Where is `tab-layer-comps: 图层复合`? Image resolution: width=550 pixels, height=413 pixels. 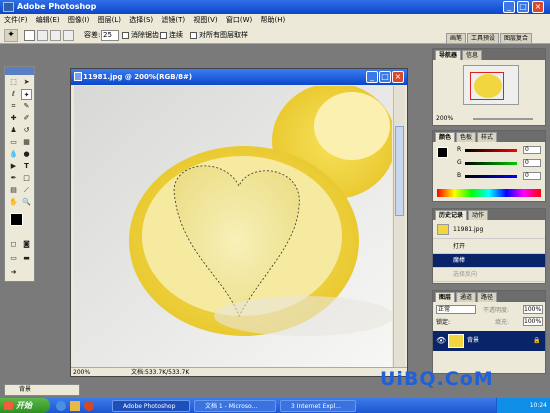
tab-layer-comps: 图层复合 is located at coordinates (516, 38).